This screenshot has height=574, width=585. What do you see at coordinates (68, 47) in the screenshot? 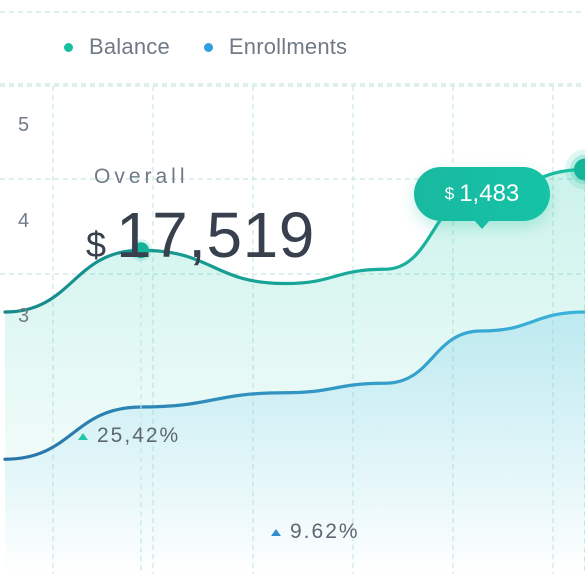
I see `legend-dot-balance-icon` at bounding box center [68, 47].